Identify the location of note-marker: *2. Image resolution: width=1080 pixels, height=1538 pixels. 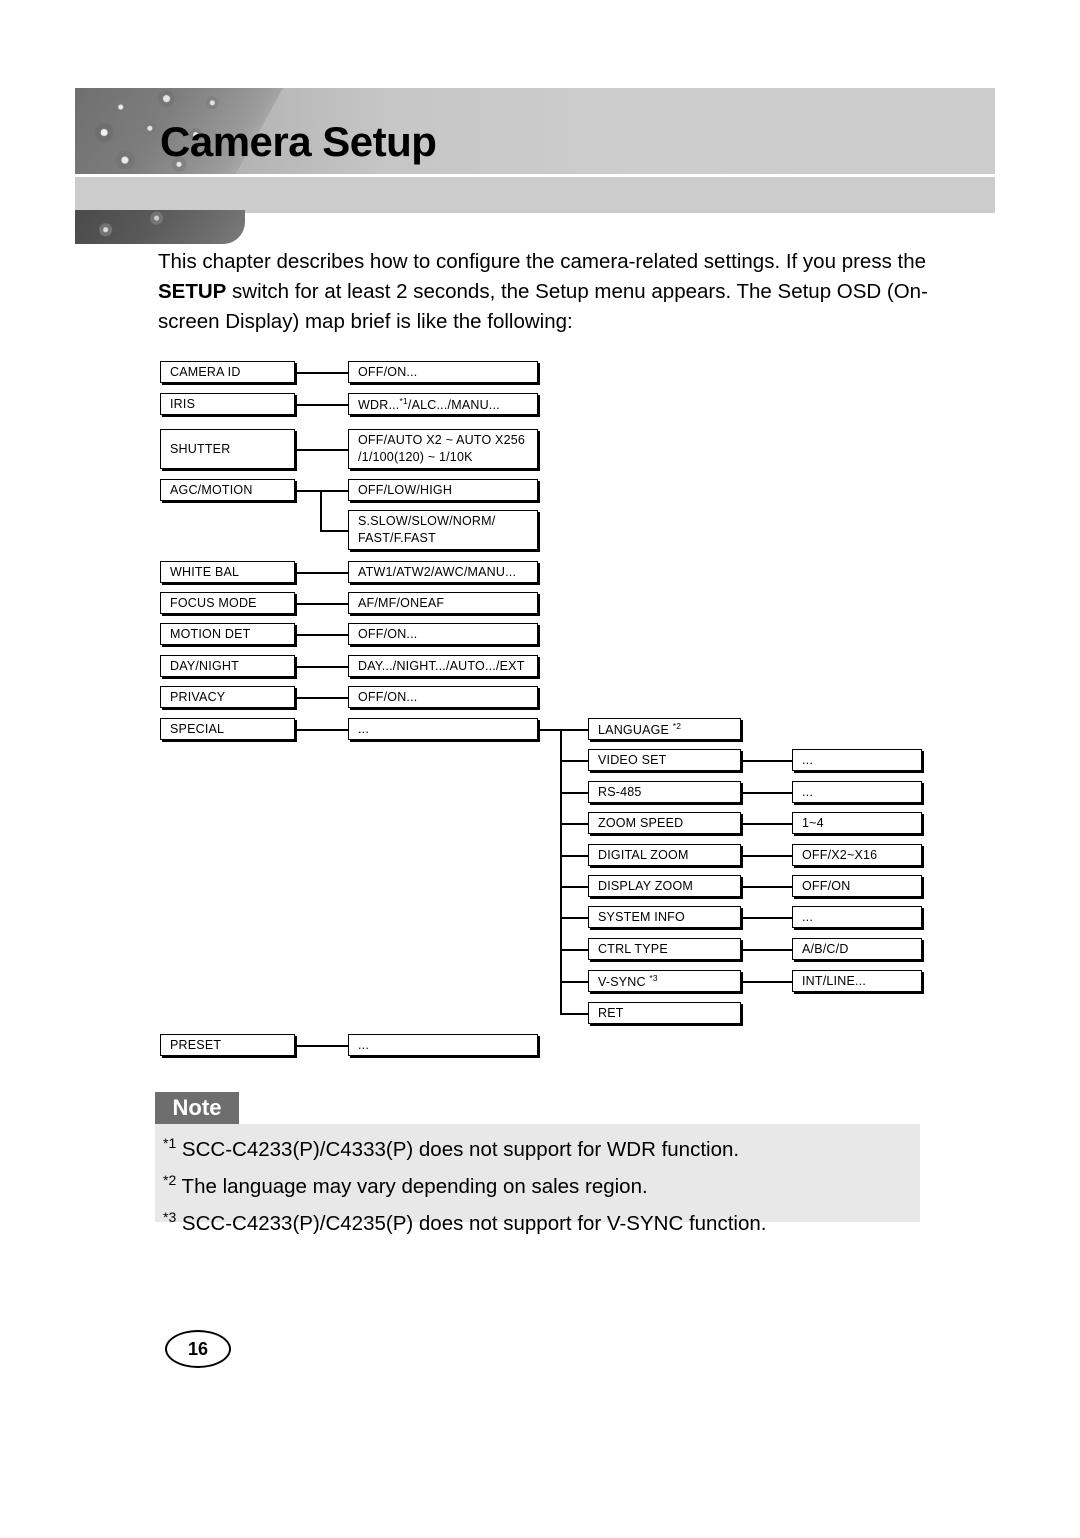
(170, 1179).